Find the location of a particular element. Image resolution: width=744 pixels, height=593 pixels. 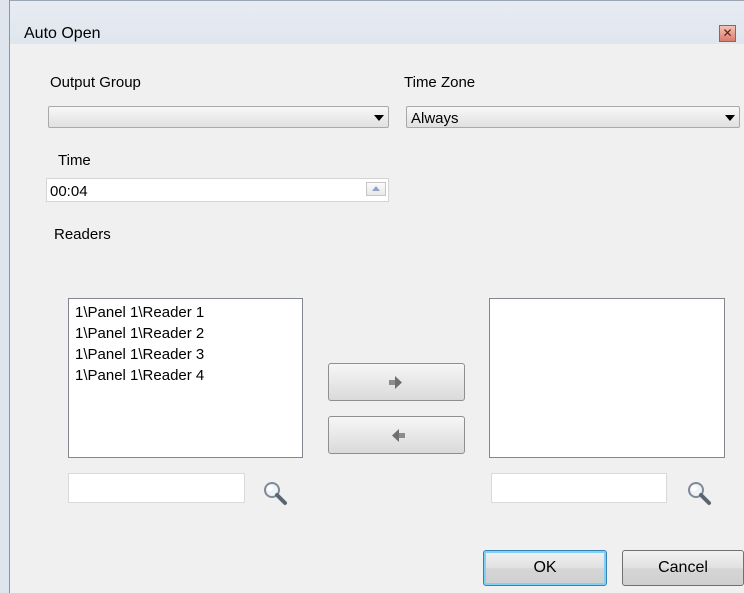

time-label: Time is located at coordinates (74, 160).